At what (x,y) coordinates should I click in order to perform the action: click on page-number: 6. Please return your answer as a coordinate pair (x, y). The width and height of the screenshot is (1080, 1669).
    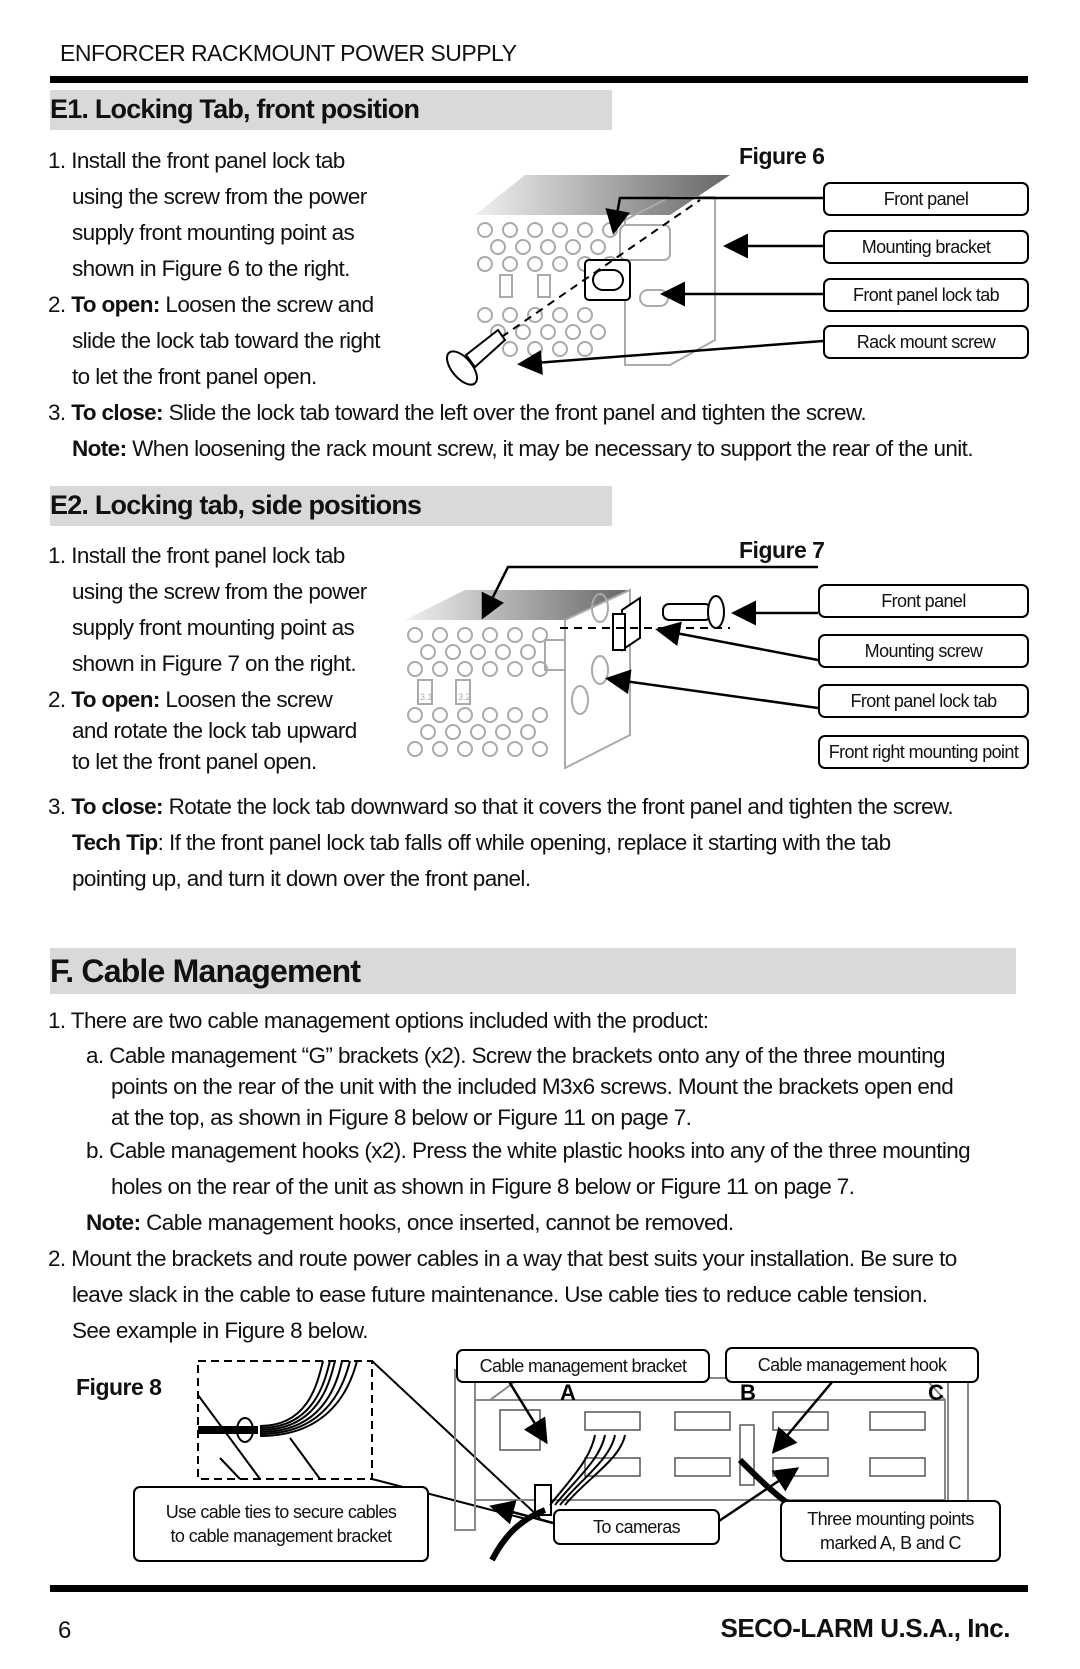
    Looking at the image, I should click on (65, 1630).